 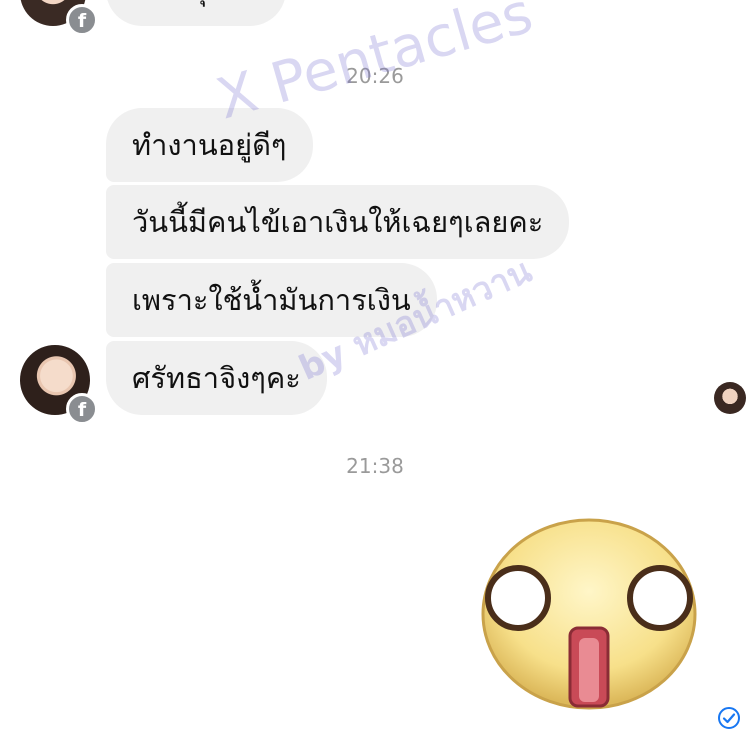 What do you see at coordinates (196, 13) in the screenshot?
I see `message-bubble-partial: ขอบคุณคะ` at bounding box center [196, 13].